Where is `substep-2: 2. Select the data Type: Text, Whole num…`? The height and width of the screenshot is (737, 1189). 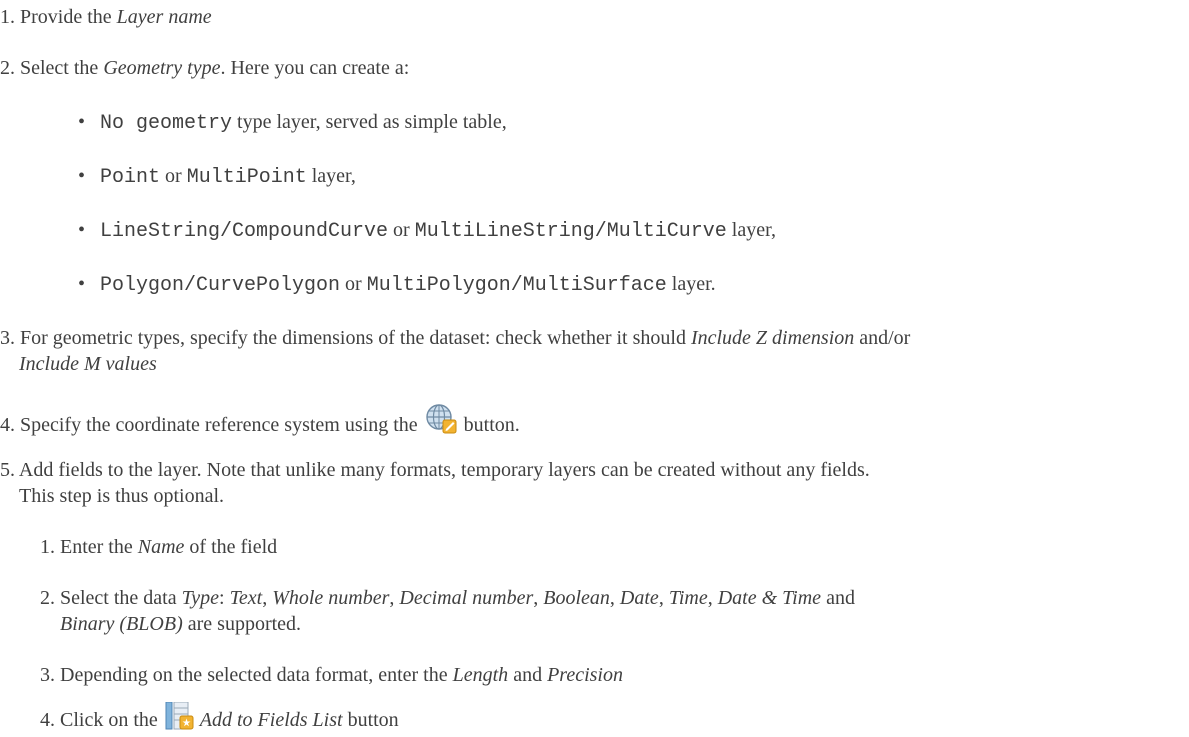 substep-2: 2. Select the data Type: Text, Whole num… is located at coordinates (447, 598).